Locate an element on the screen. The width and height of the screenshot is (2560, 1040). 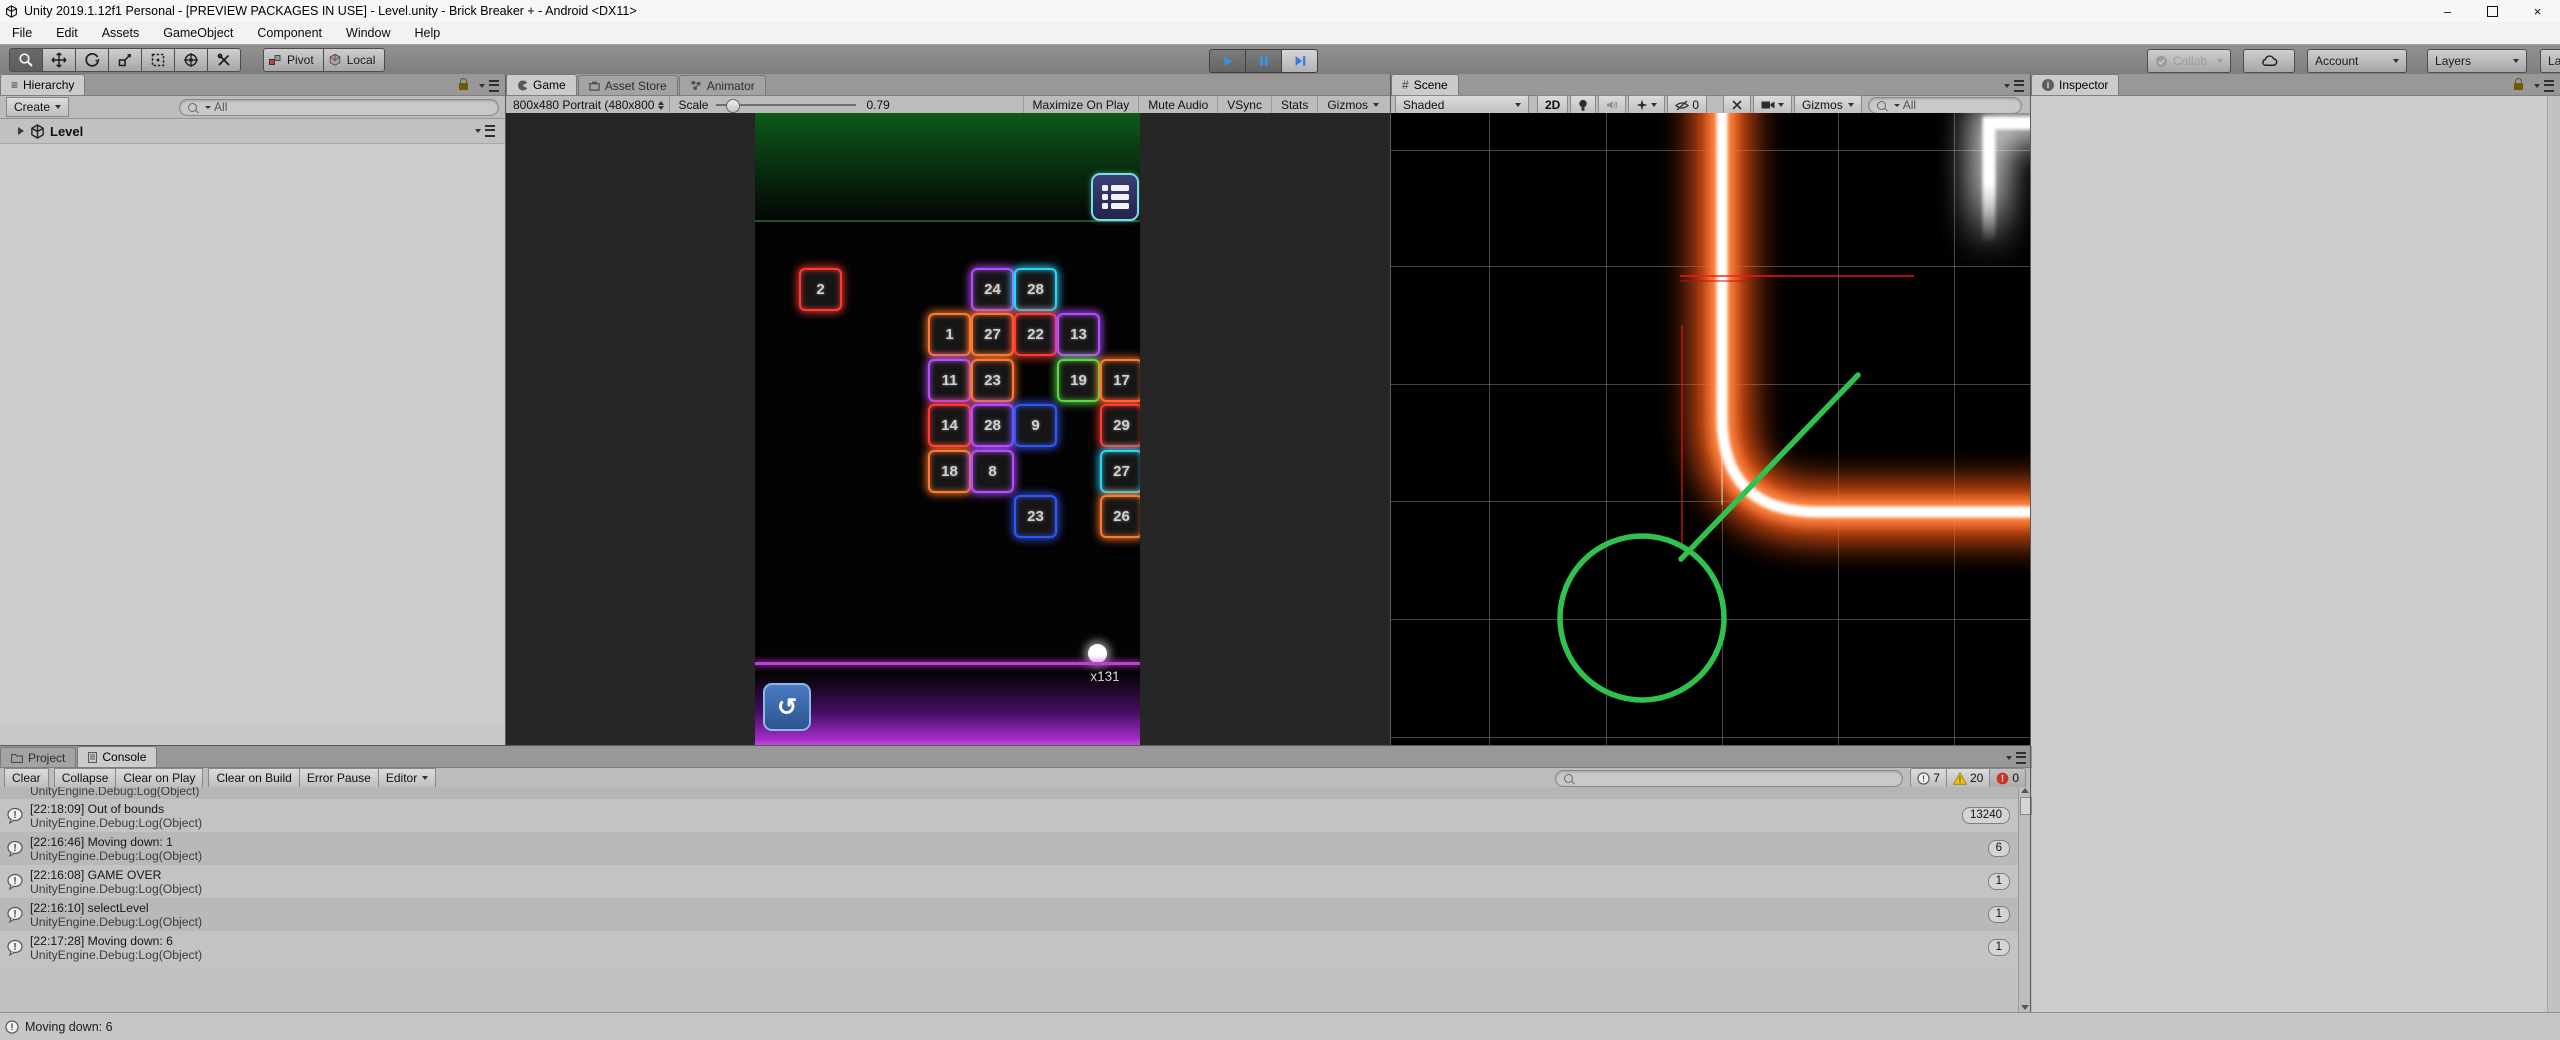
component-tools-button is located at coordinates (1737, 105).